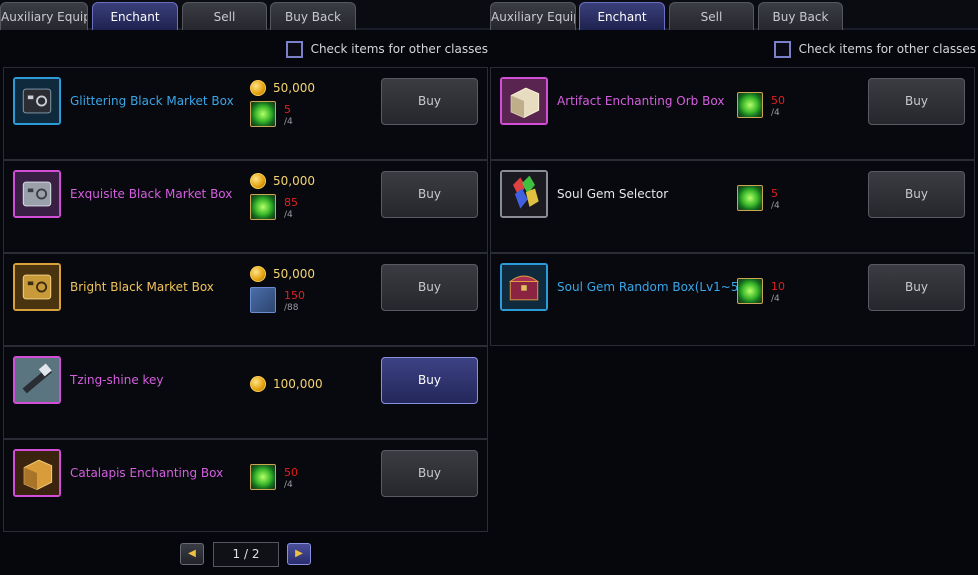  What do you see at coordinates (787, 200) in the screenshot?
I see `item-price: 5 /4` at bounding box center [787, 200].